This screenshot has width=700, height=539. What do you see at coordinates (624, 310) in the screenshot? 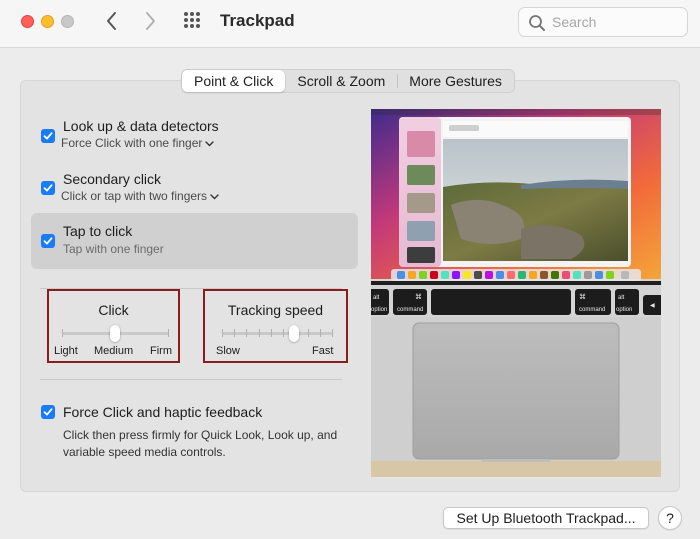
I see `key-option-right: option` at bounding box center [624, 310].